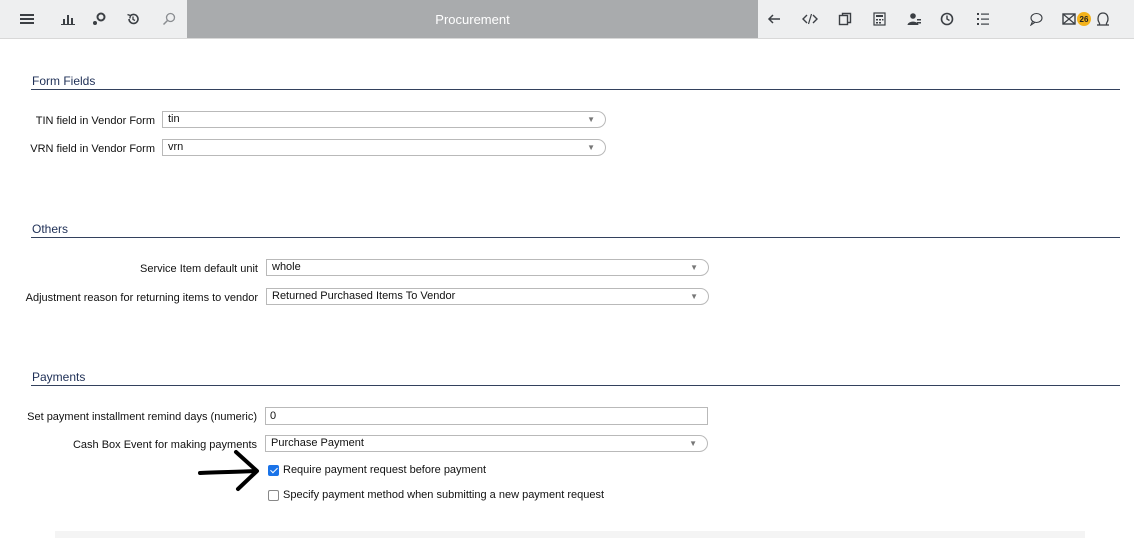 This screenshot has width=1134, height=538. I want to click on back-arrow-icon, so click(774, 19).